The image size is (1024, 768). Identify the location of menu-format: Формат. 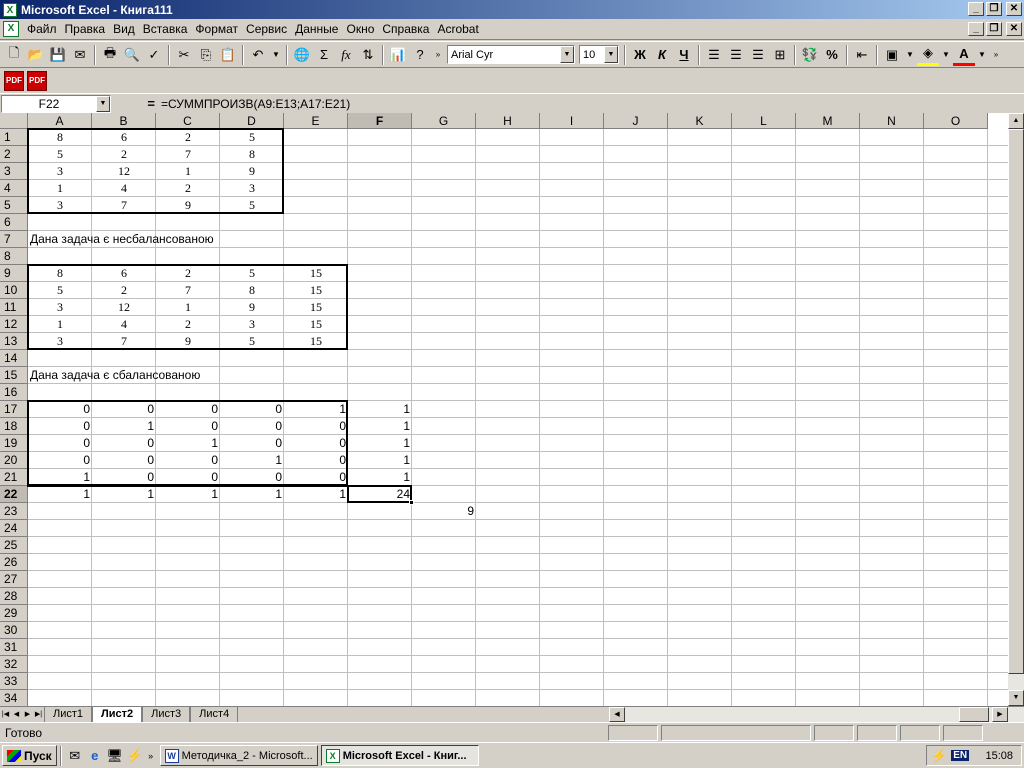
(216, 29).